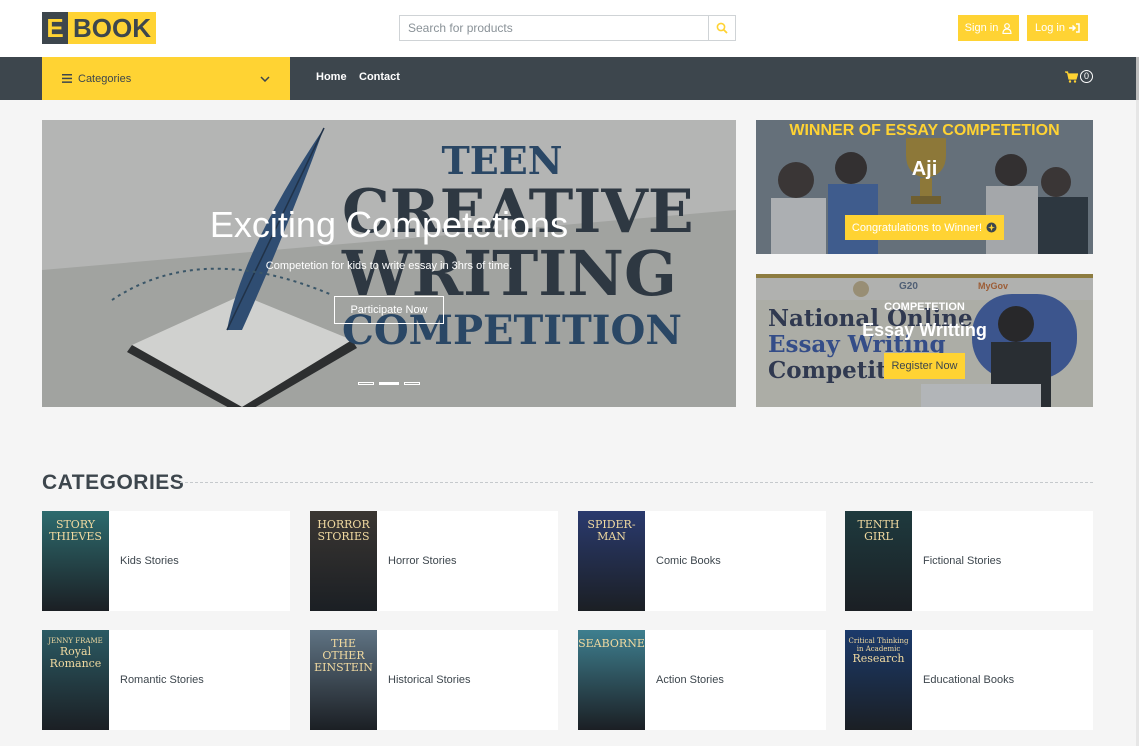 Image resolution: width=1139 pixels, height=746 pixels. I want to click on winner-heading: WINNER OF ESSAY COMPETETION, so click(924, 130).